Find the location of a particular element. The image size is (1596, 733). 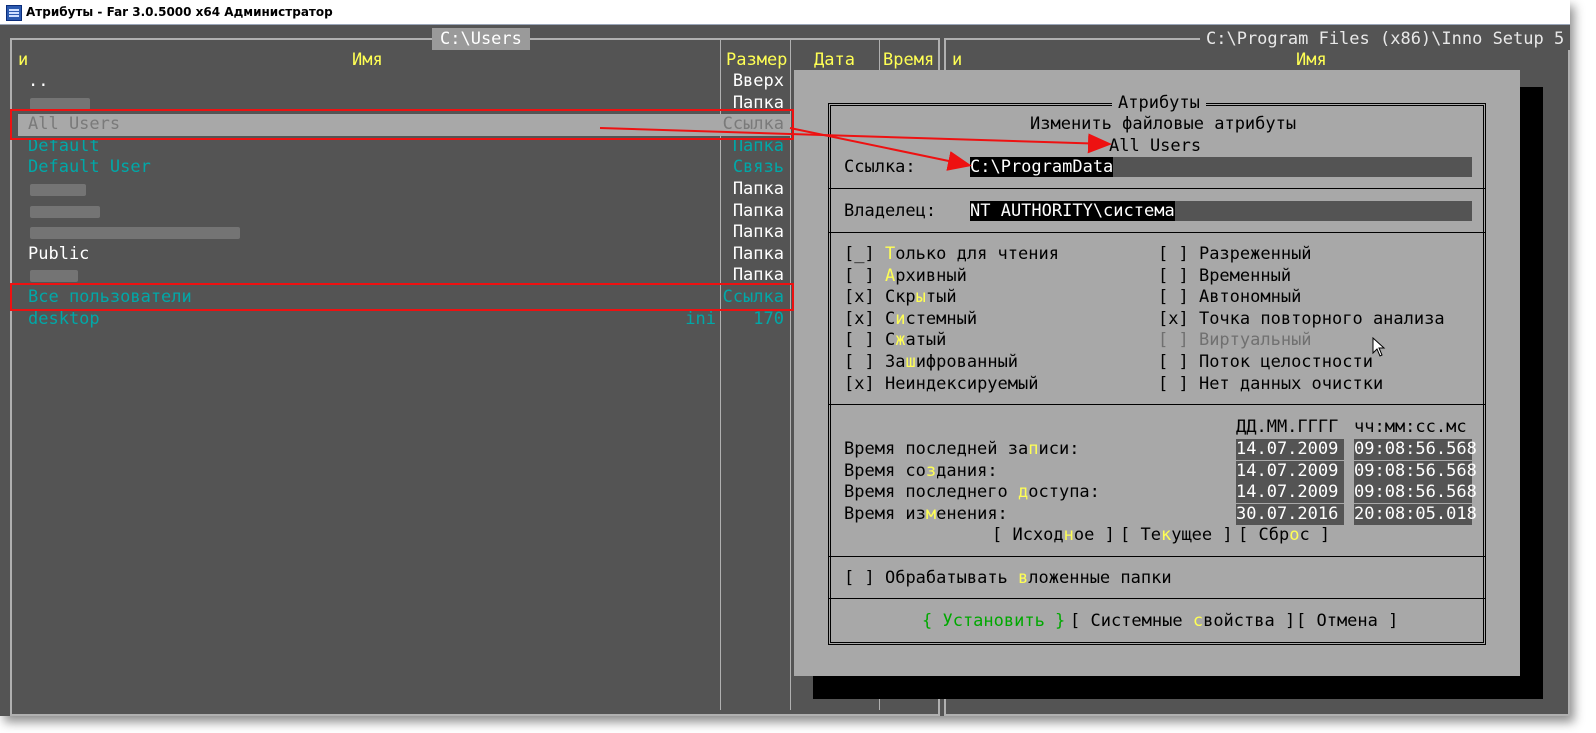

arrow-to-link-field is located at coordinates (880, 149).